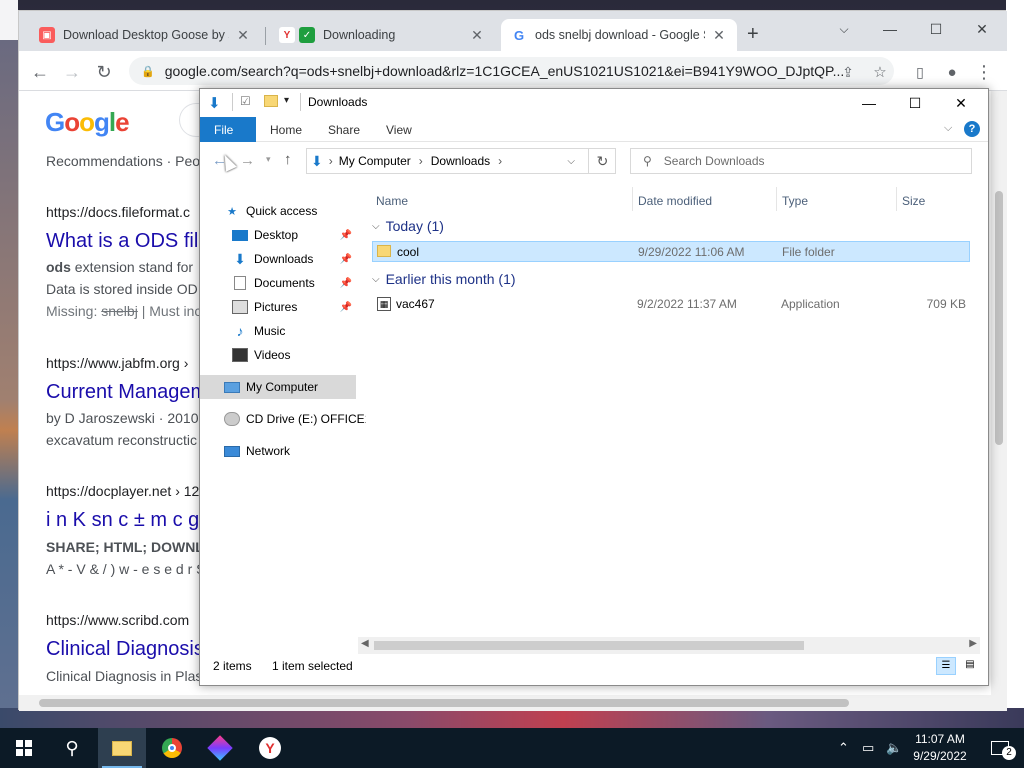 The width and height of the screenshot is (1024, 768). I want to click on search-button: ⚲, so click(72, 748).